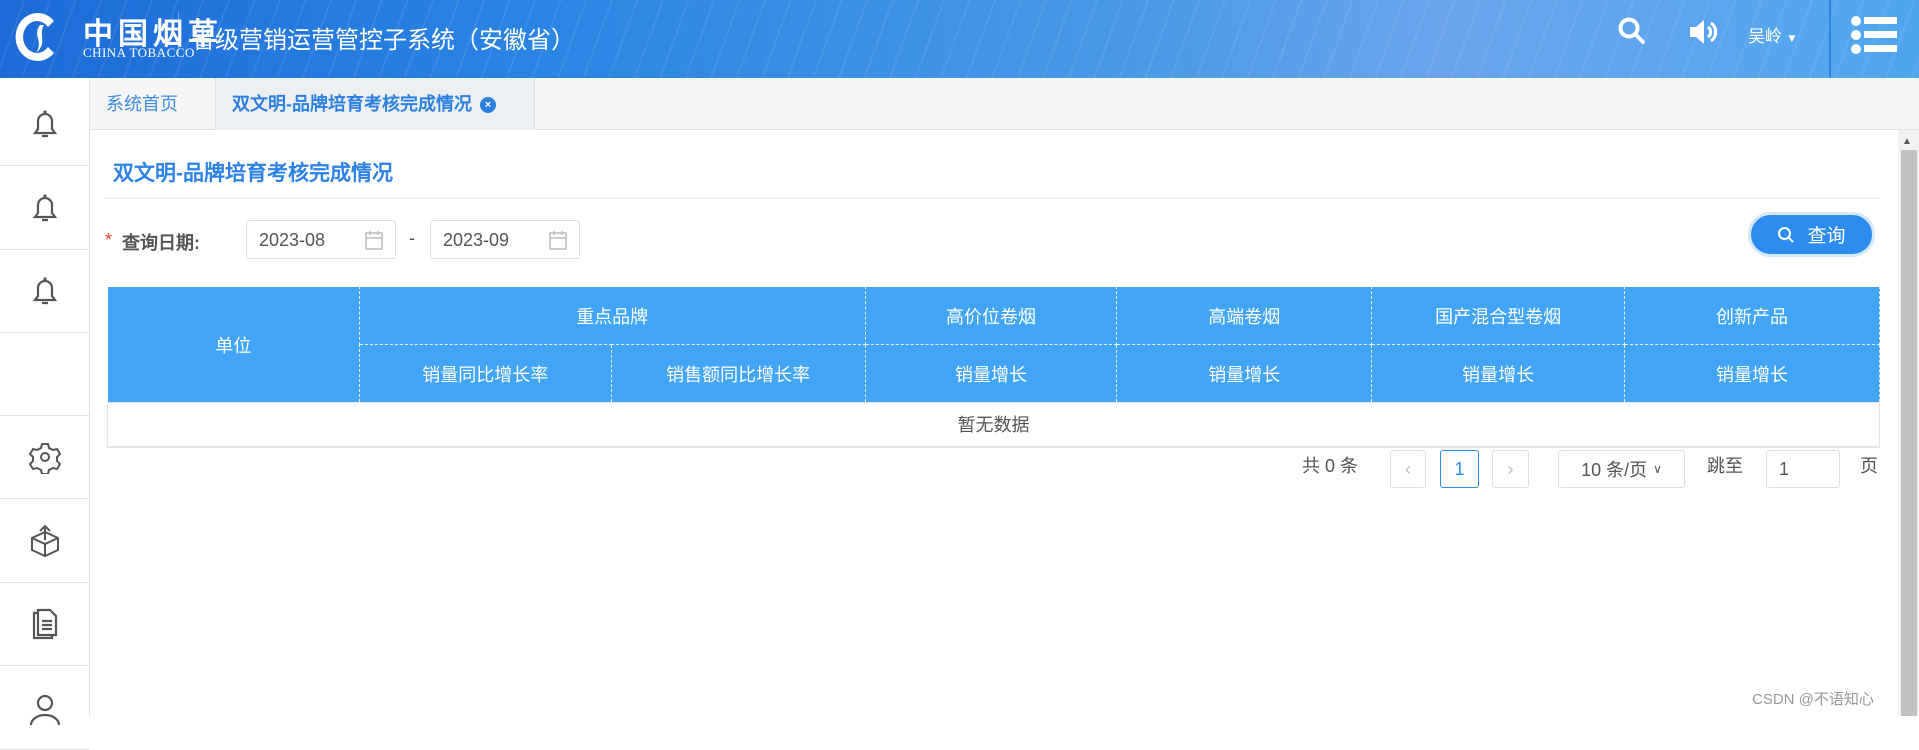  Describe the element at coordinates (1803, 469) in the screenshot. I see `jump-page-input: 1` at that location.